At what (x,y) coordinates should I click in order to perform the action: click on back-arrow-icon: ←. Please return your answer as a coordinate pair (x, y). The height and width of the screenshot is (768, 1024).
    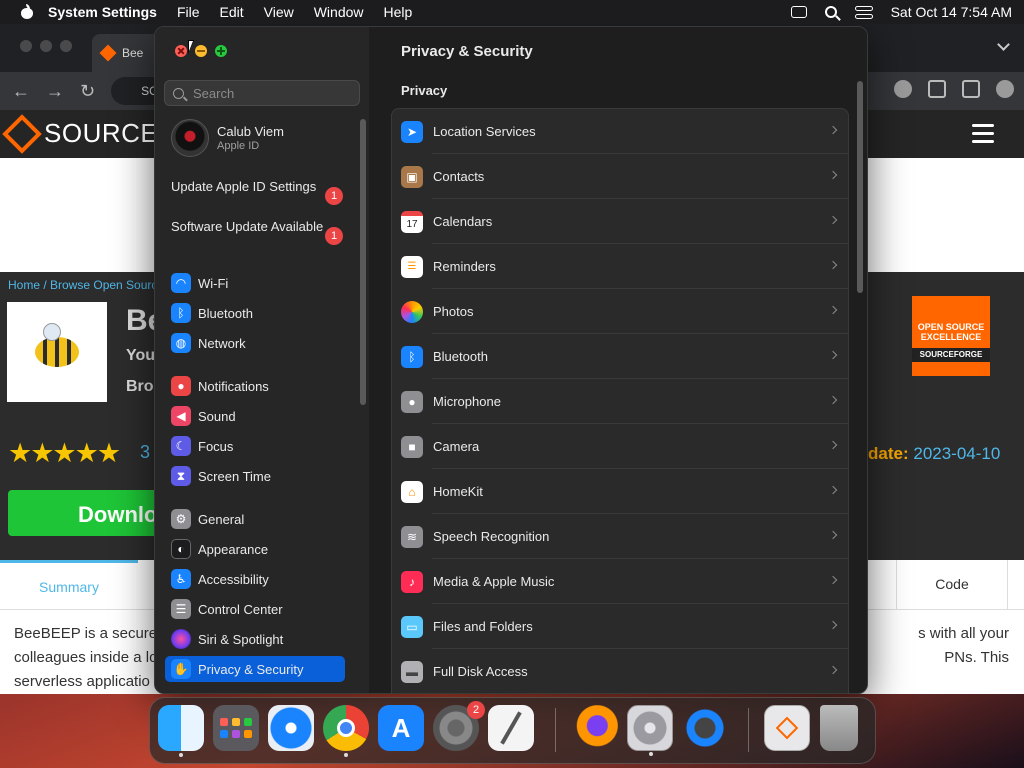
    Looking at the image, I should click on (21, 91).